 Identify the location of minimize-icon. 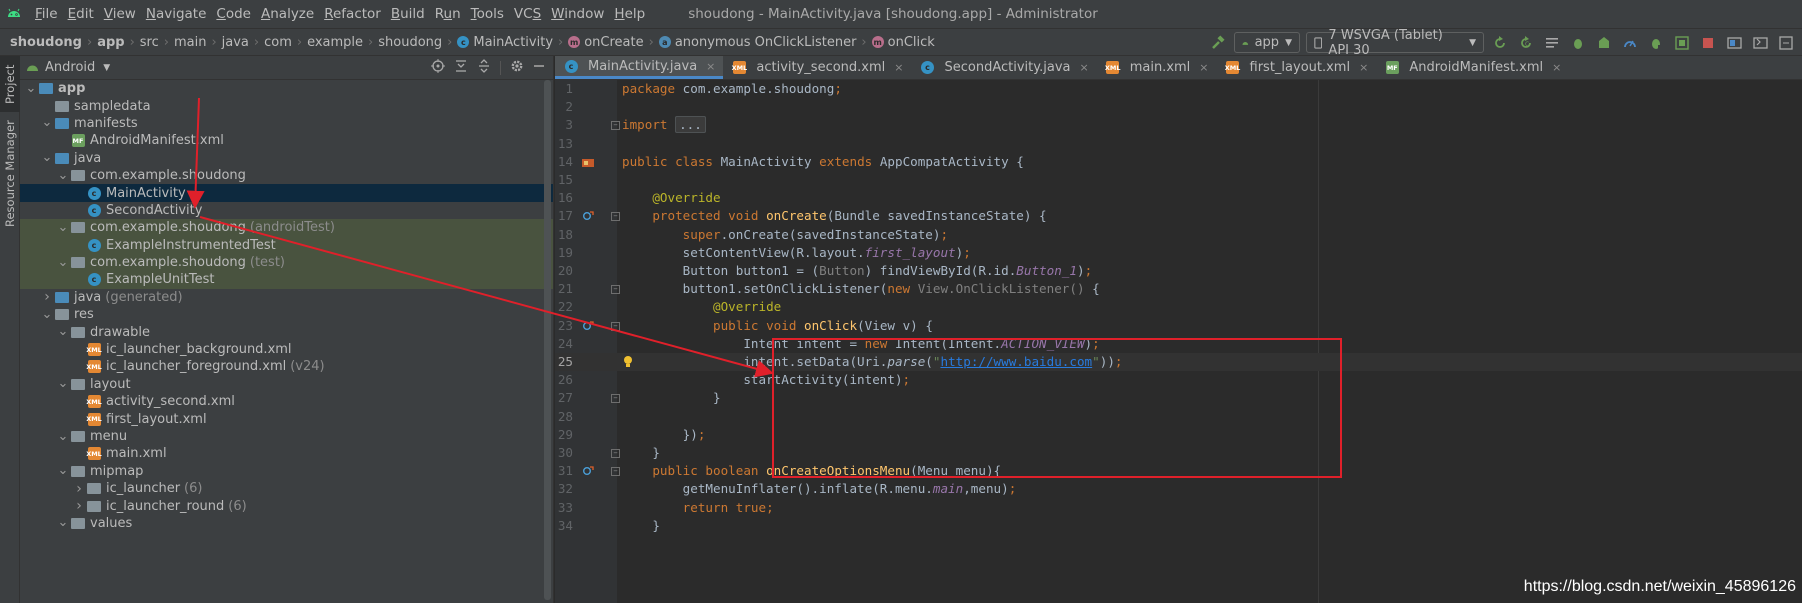
(539, 68).